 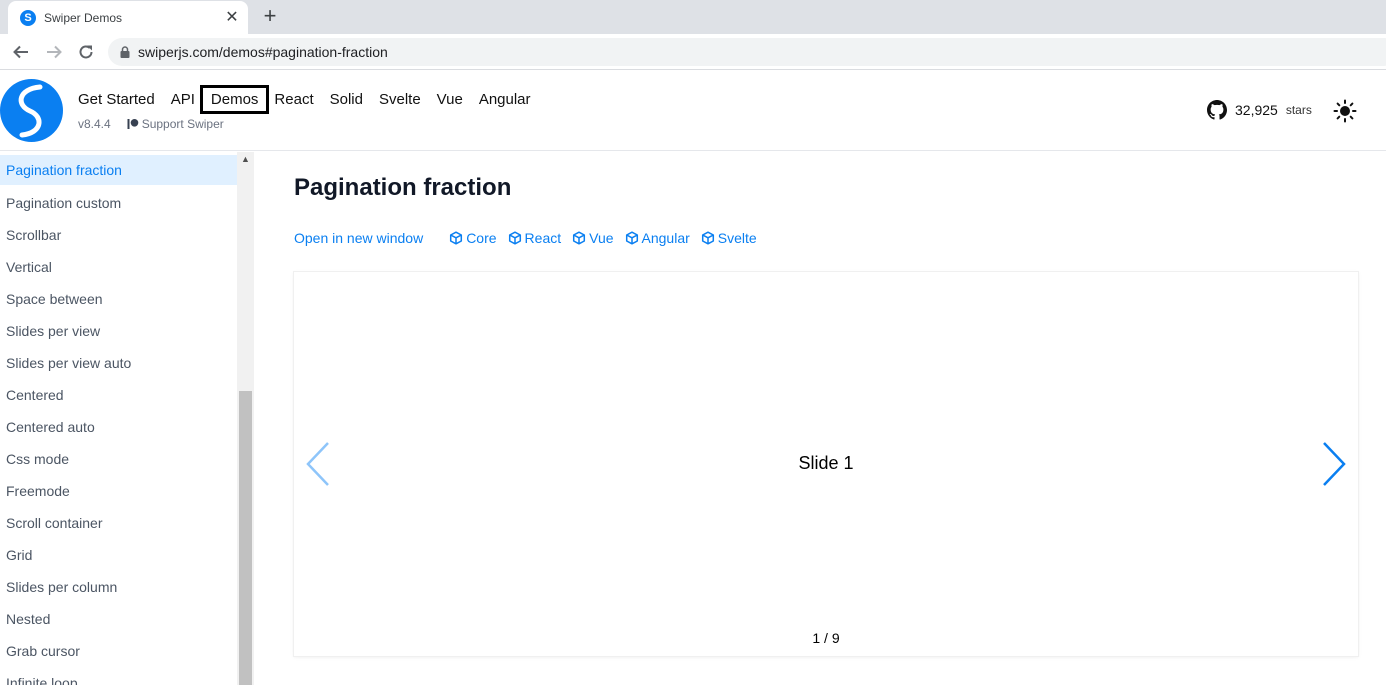 I want to click on sidebar-item-css-mode: Css mode, so click(x=118, y=459).